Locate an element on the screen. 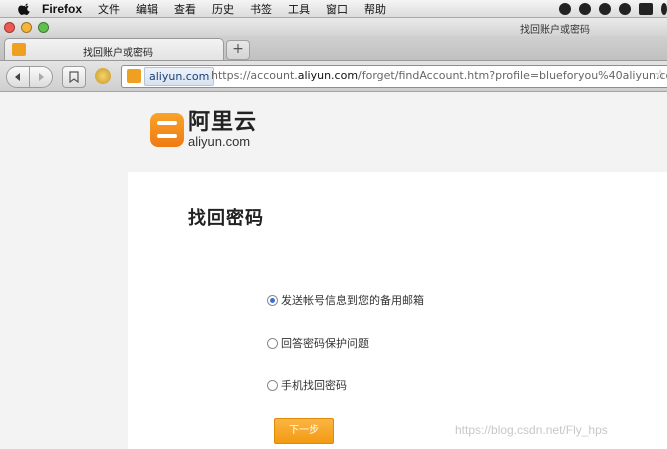  option-label: 回答密码保护问题 is located at coordinates (325, 343).